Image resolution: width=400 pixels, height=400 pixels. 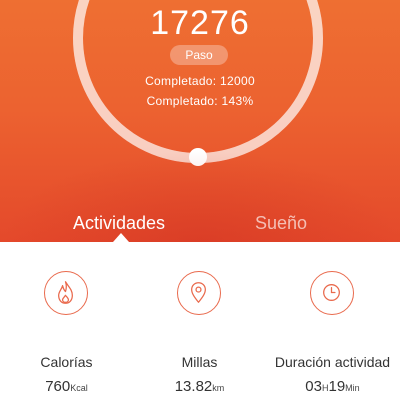 What do you see at coordinates (66, 362) in the screenshot?
I see `calories-label: Calorías` at bounding box center [66, 362].